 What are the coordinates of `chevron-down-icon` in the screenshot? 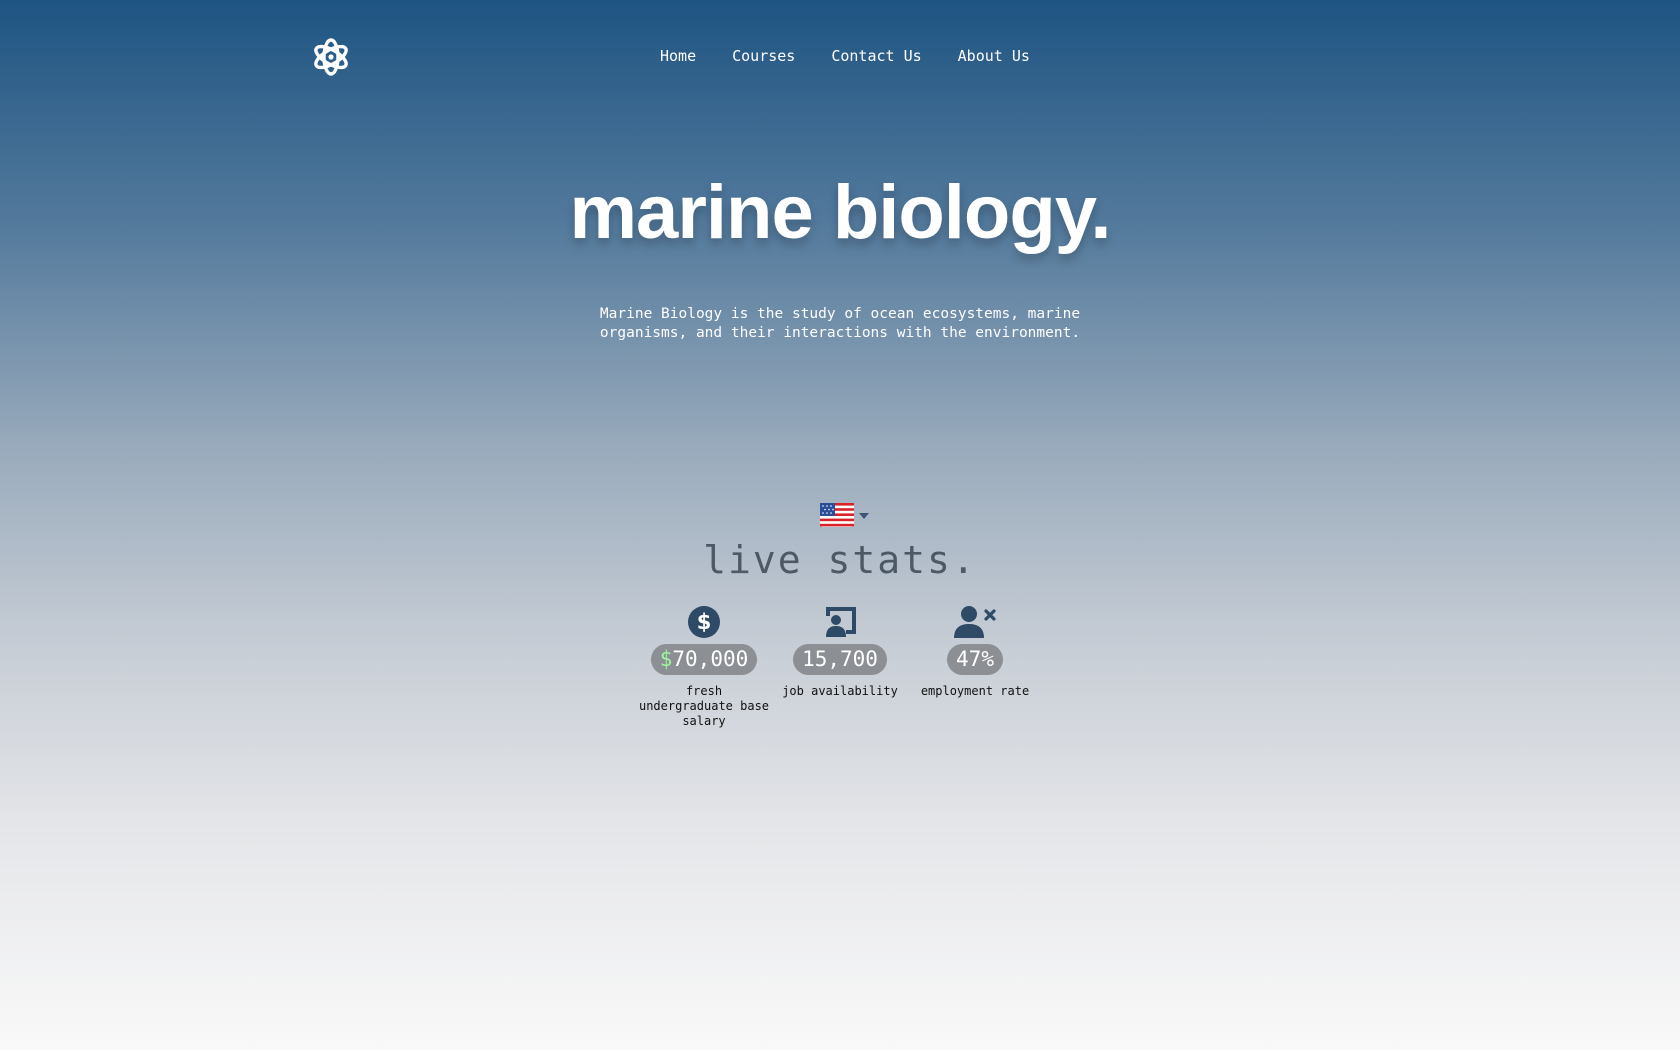 It's located at (864, 516).